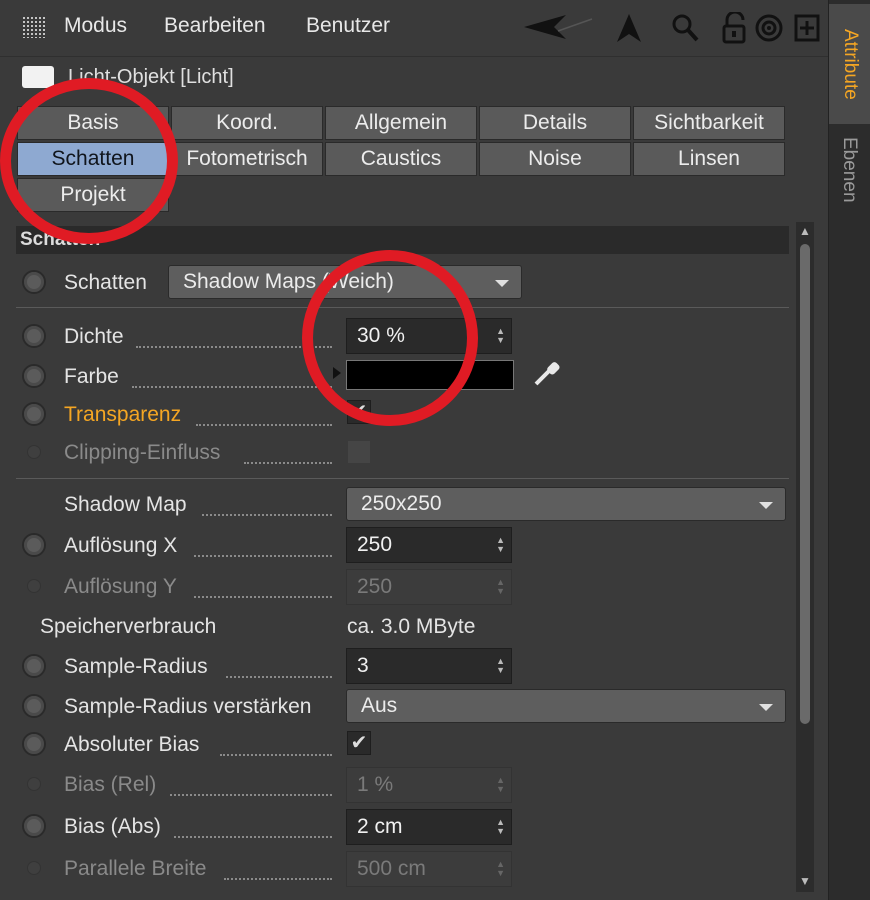 Image resolution: width=870 pixels, height=900 pixels. Describe the element at coordinates (105, 282) in the screenshot. I see `shadow-type-label: Schatten` at that location.